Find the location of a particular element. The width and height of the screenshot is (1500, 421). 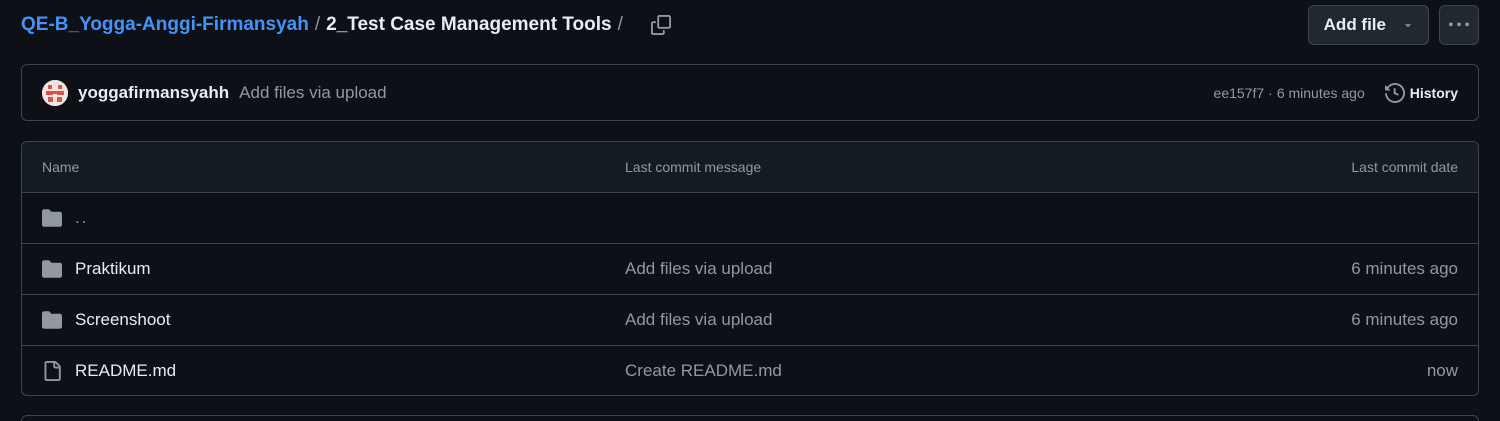

commit-message: Add files via upload is located at coordinates (312, 93).